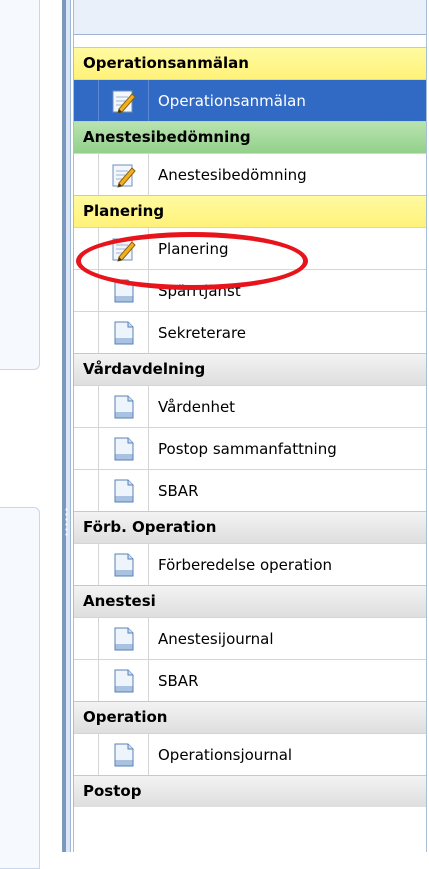 This screenshot has height=869, width=429. What do you see at coordinates (250, 248) in the screenshot?
I see `nav-item-planering: Planering` at bounding box center [250, 248].